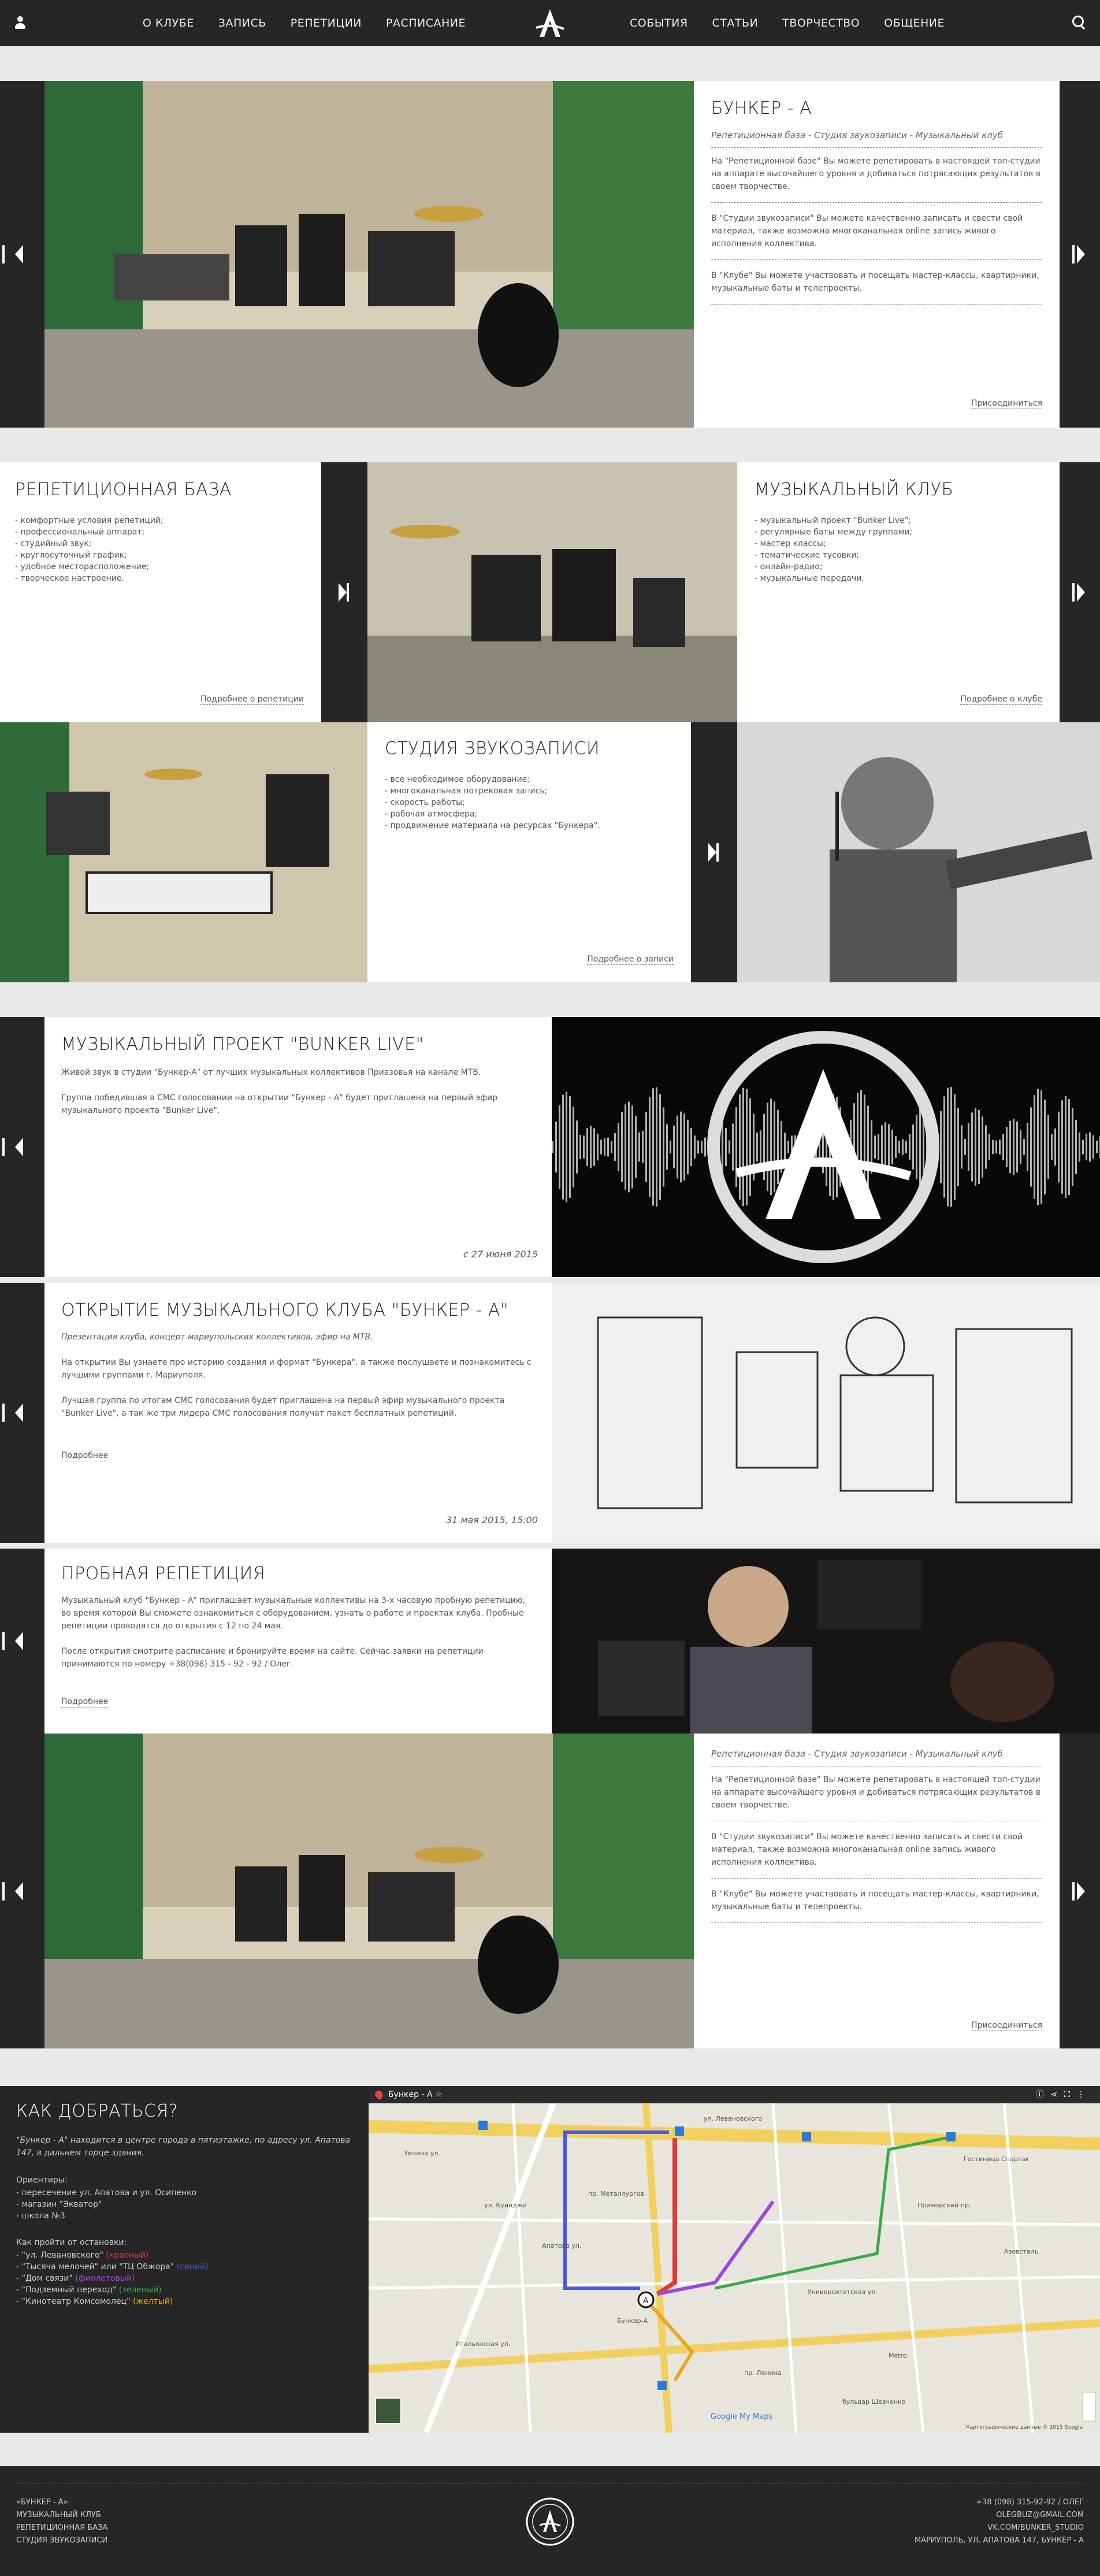 The height and width of the screenshot is (2576, 1100). What do you see at coordinates (854, 490) in the screenshot?
I see `club-title: МУЗЫКАЛЬНЫЙ КЛУБ` at bounding box center [854, 490].